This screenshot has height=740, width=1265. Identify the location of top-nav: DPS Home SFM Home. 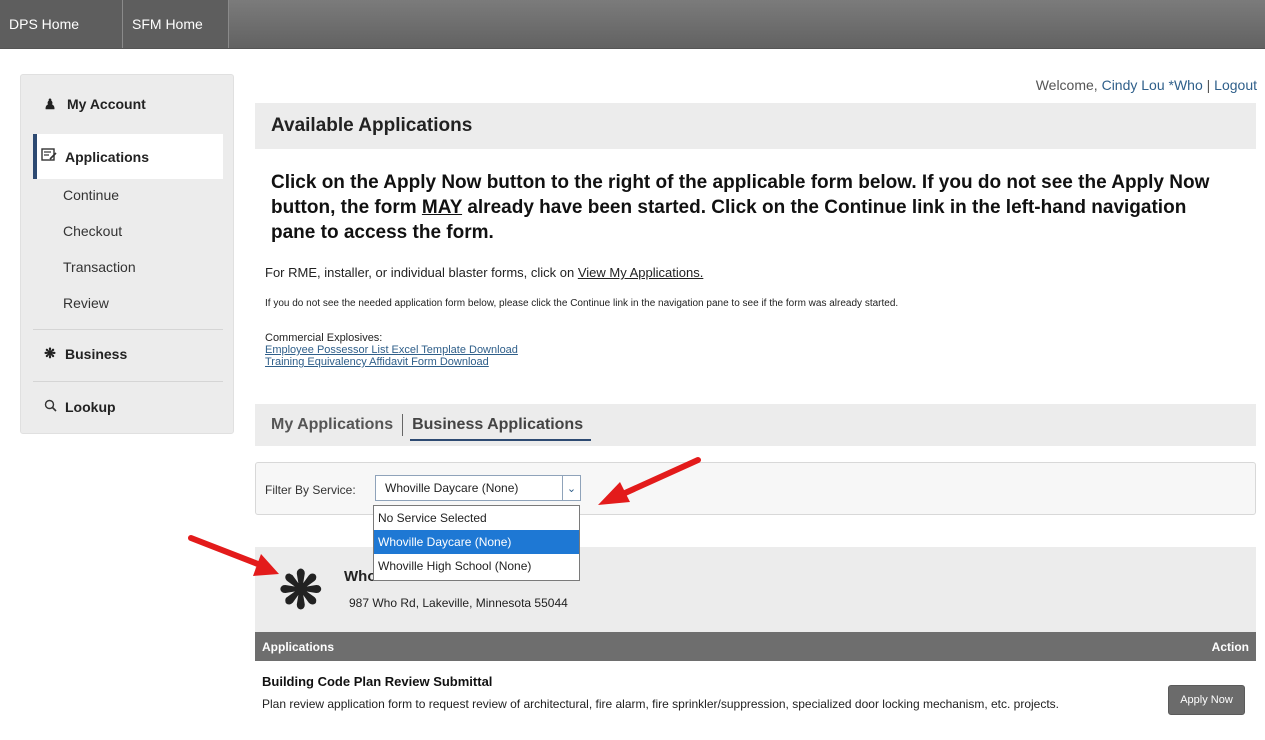
(632, 24).